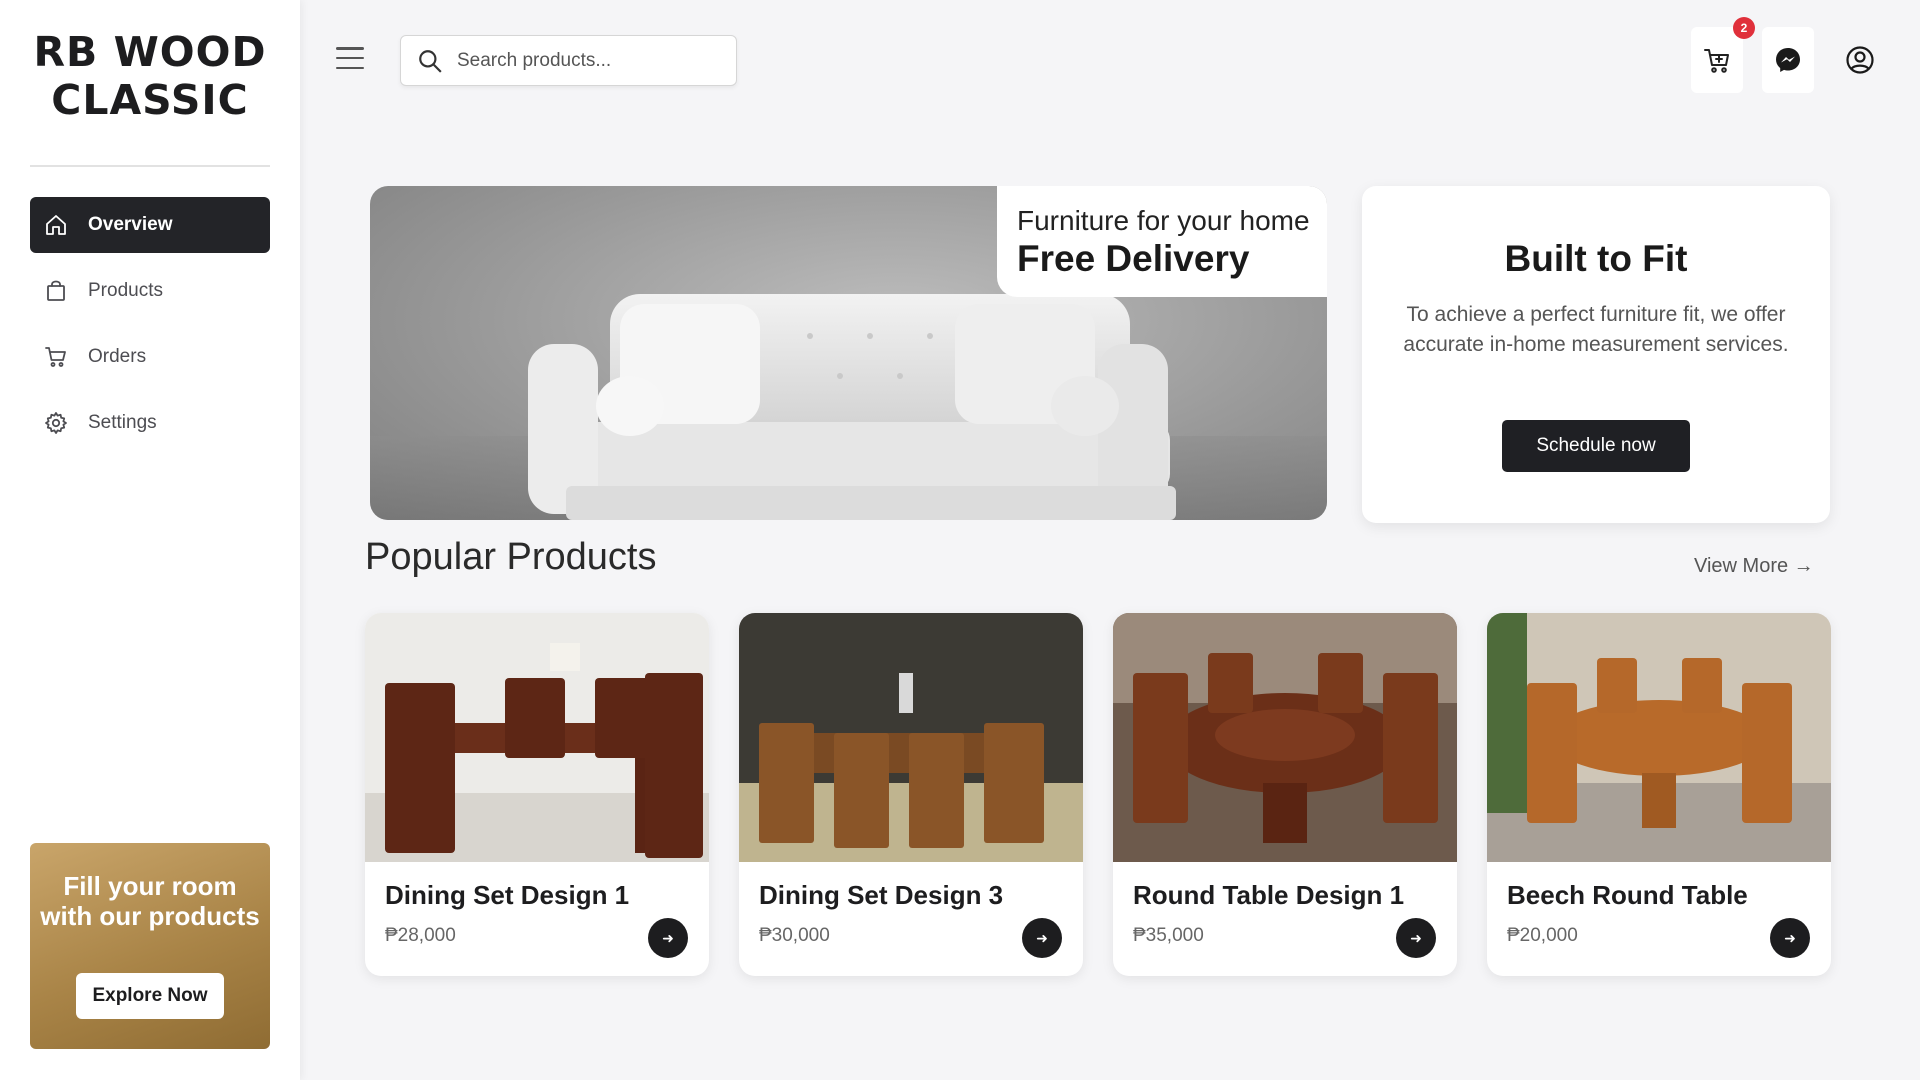 The image size is (1920, 1080). I want to click on sidebar-item-products: Products, so click(150, 291).